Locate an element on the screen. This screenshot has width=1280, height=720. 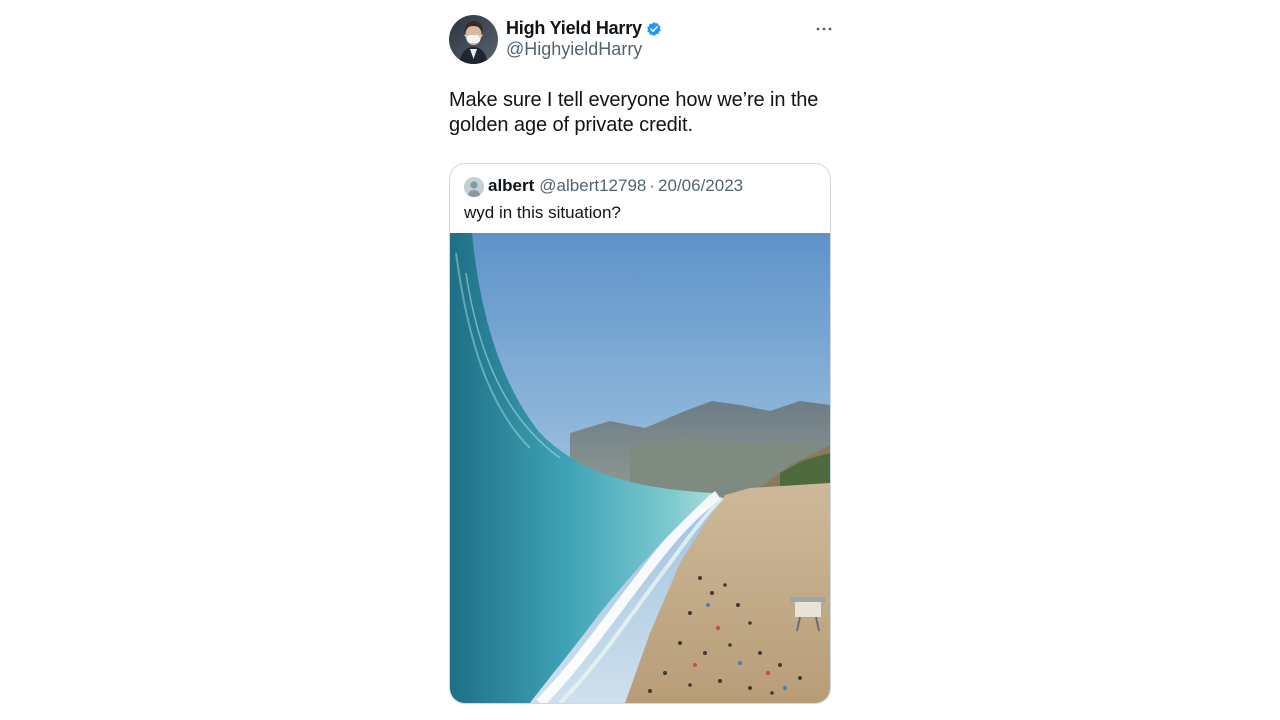
quoted-tweet-text: wyd in this situation? is located at coordinates (542, 212).